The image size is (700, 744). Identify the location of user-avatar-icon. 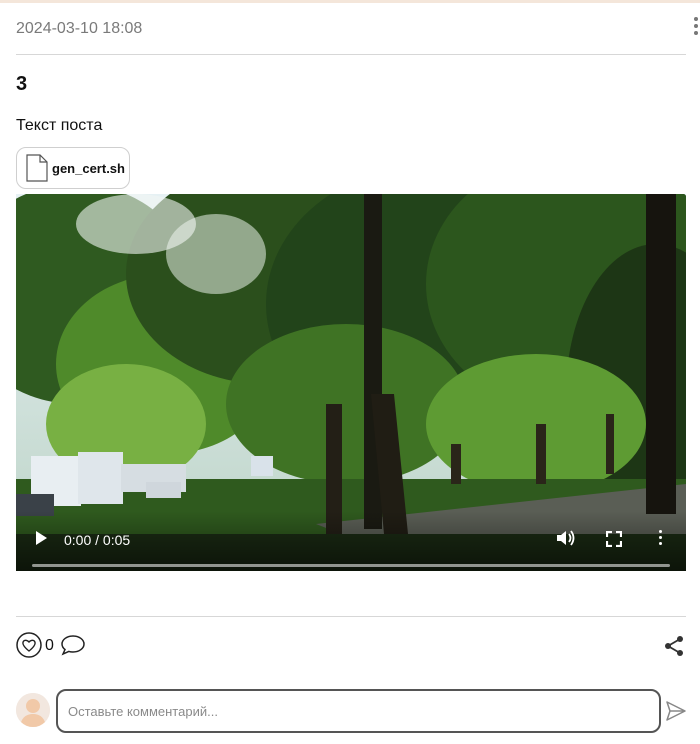
(33, 710).